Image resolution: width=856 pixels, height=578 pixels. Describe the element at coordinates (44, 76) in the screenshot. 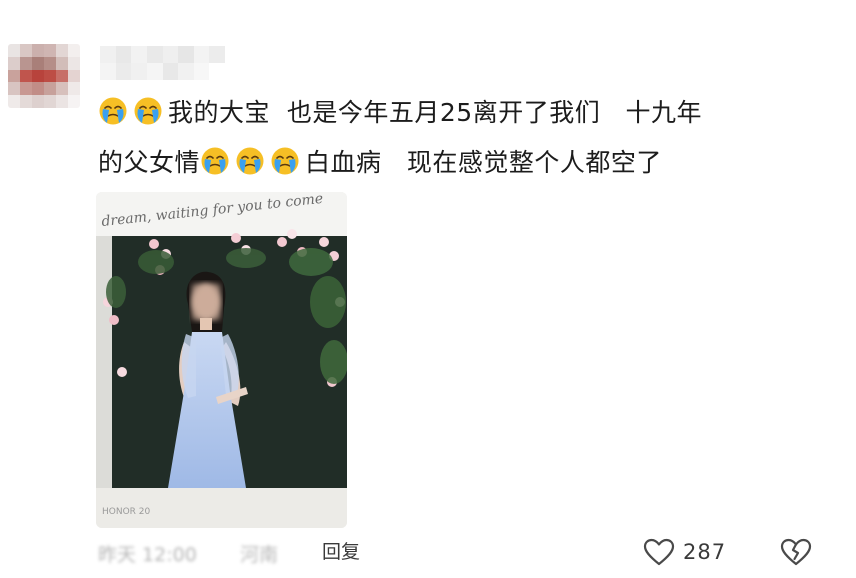

I see `avatar` at that location.